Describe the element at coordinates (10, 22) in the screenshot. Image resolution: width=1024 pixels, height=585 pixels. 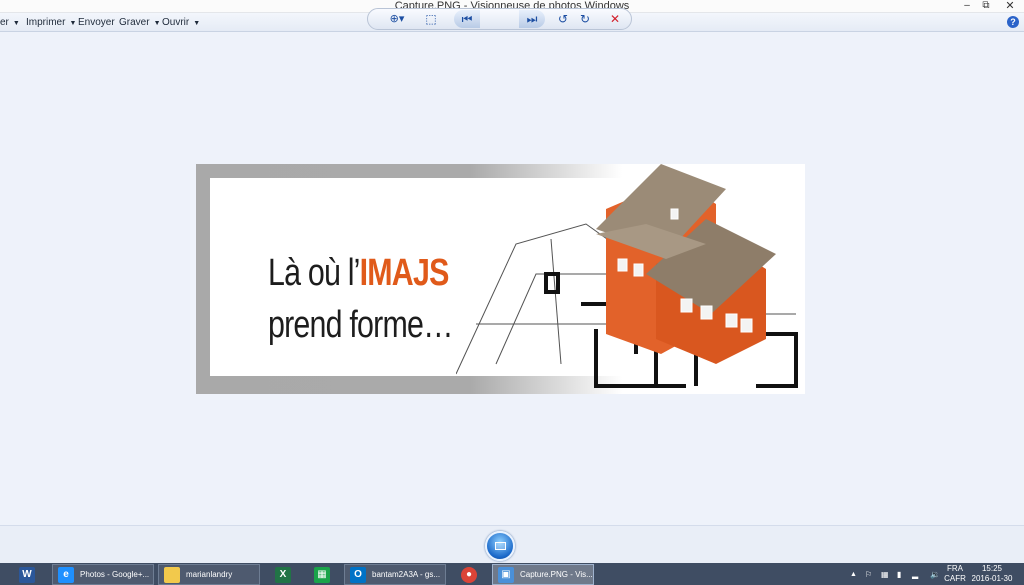
I see `menu-item-share: er ▼` at that location.